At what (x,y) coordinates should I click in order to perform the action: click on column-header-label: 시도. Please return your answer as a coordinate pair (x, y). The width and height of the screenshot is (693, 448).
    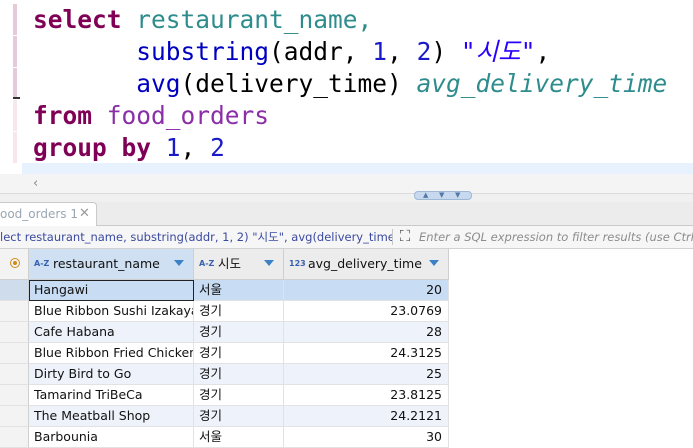
    Looking at the image, I should click on (230, 263).